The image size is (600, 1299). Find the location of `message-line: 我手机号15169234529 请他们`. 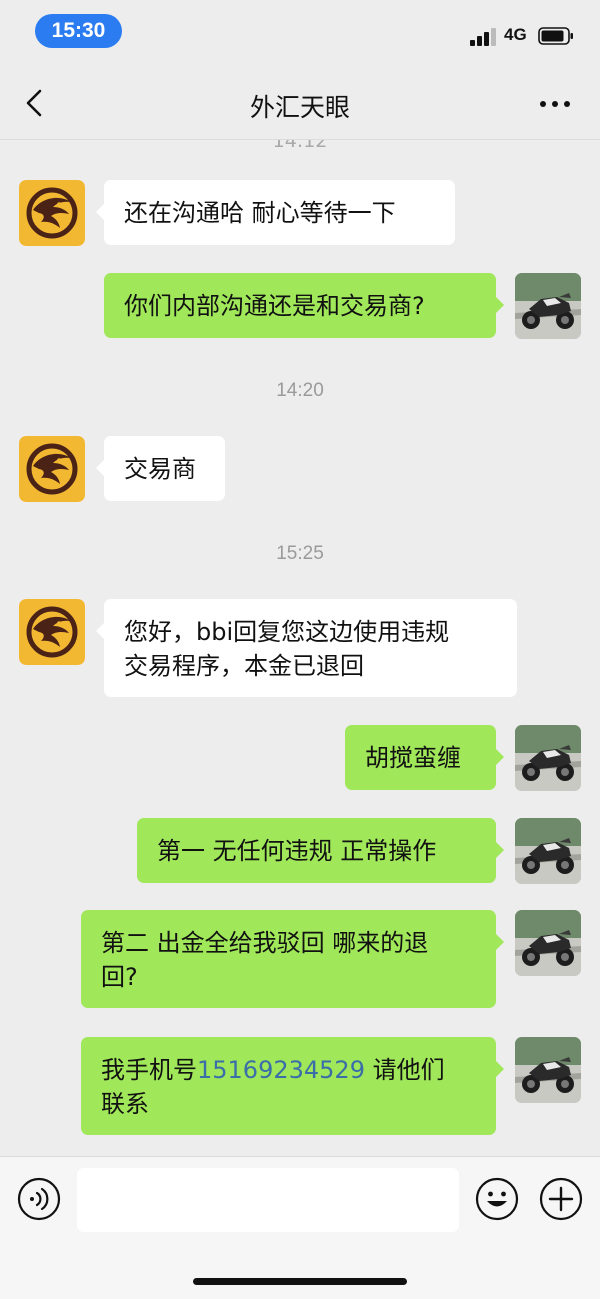

message-line: 我手机号15169234529 请他们 is located at coordinates (288, 1070).